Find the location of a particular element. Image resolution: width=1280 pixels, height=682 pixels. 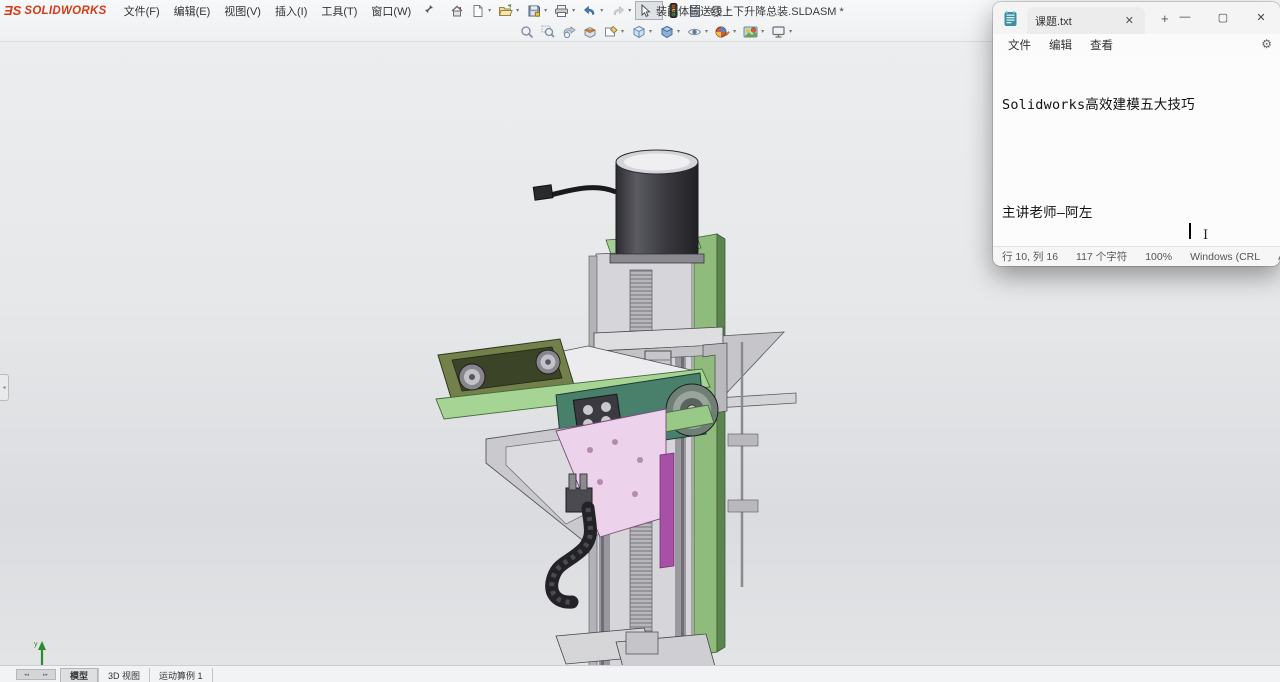

view-toolbar: ▾ ▾ ▾ ▾ ▾ ▾ ▾ is located at coordinates (656, 31).